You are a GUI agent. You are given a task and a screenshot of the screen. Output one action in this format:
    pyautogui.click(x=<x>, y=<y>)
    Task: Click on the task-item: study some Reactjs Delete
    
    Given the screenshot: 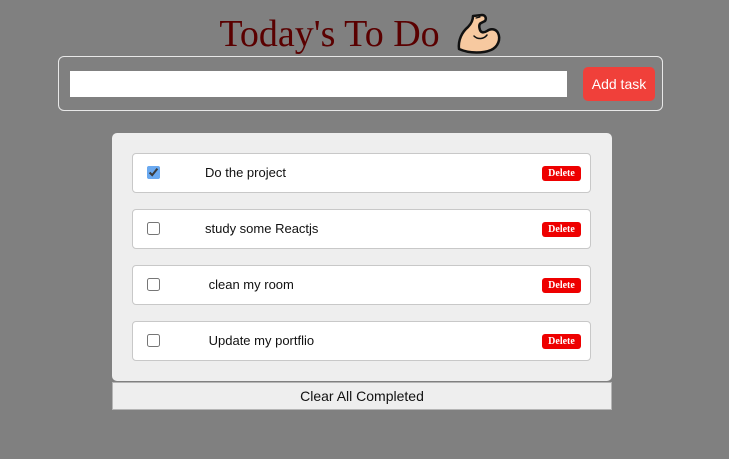 What is the action you would take?
    pyautogui.click(x=361, y=229)
    